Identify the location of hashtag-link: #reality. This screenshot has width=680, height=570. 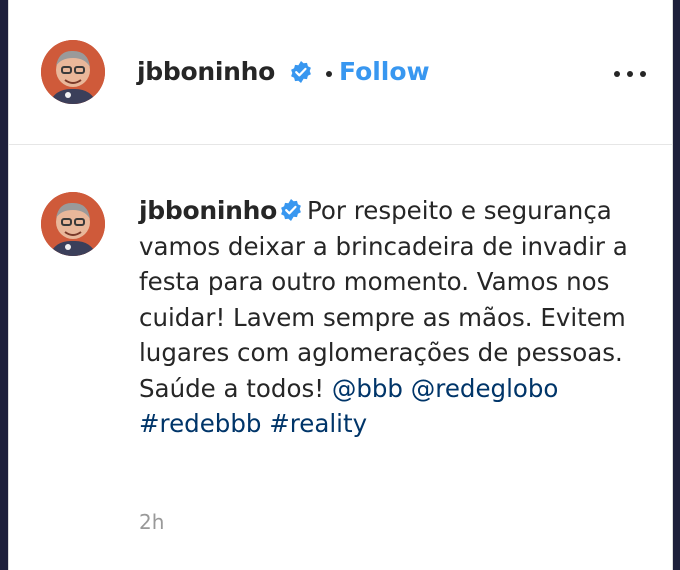
(318, 423).